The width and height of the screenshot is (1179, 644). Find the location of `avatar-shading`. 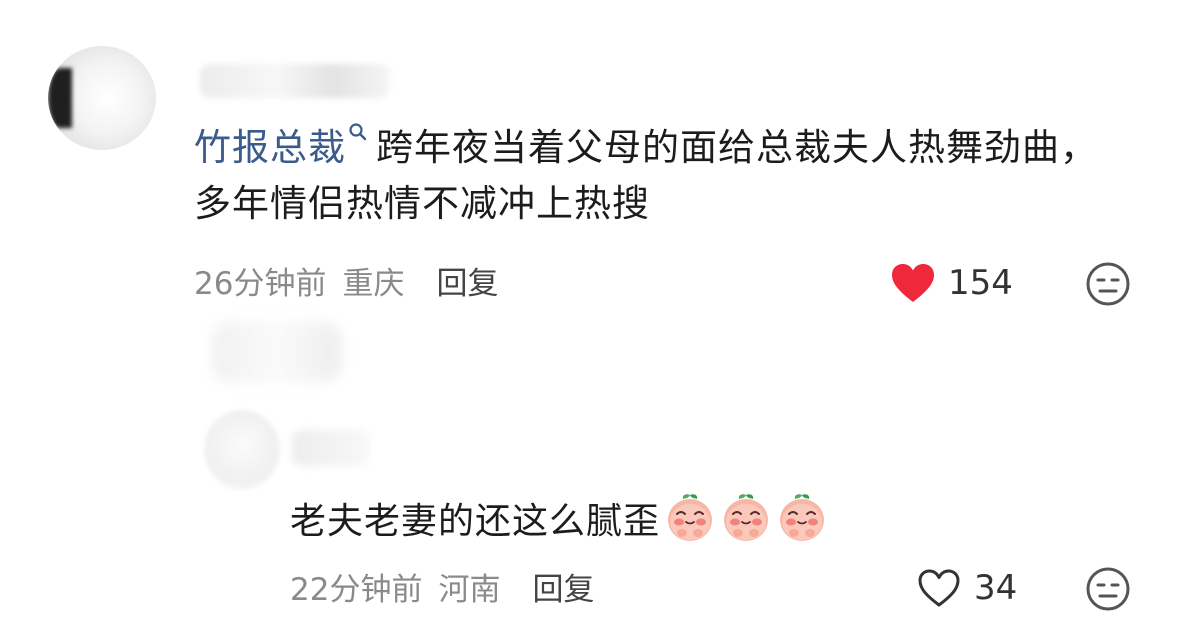

avatar-shading is located at coordinates (60, 98).